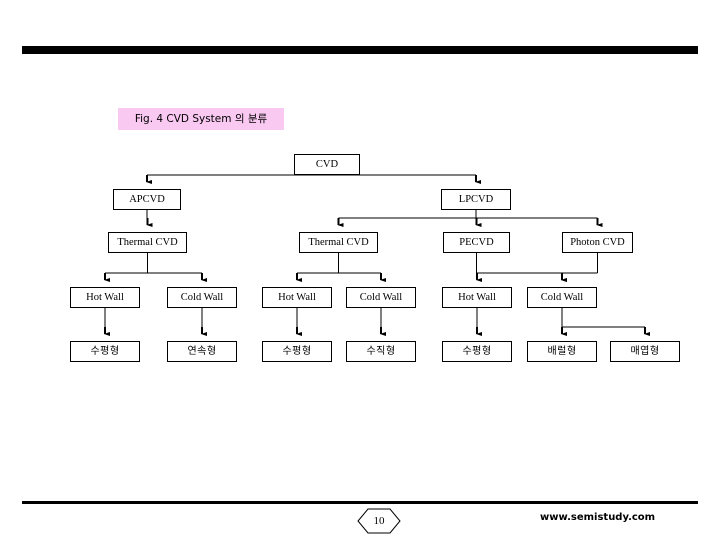 This screenshot has height=540, width=720. What do you see at coordinates (297, 351) in the screenshot?
I see `tree-node-h3: 수평형` at bounding box center [297, 351].